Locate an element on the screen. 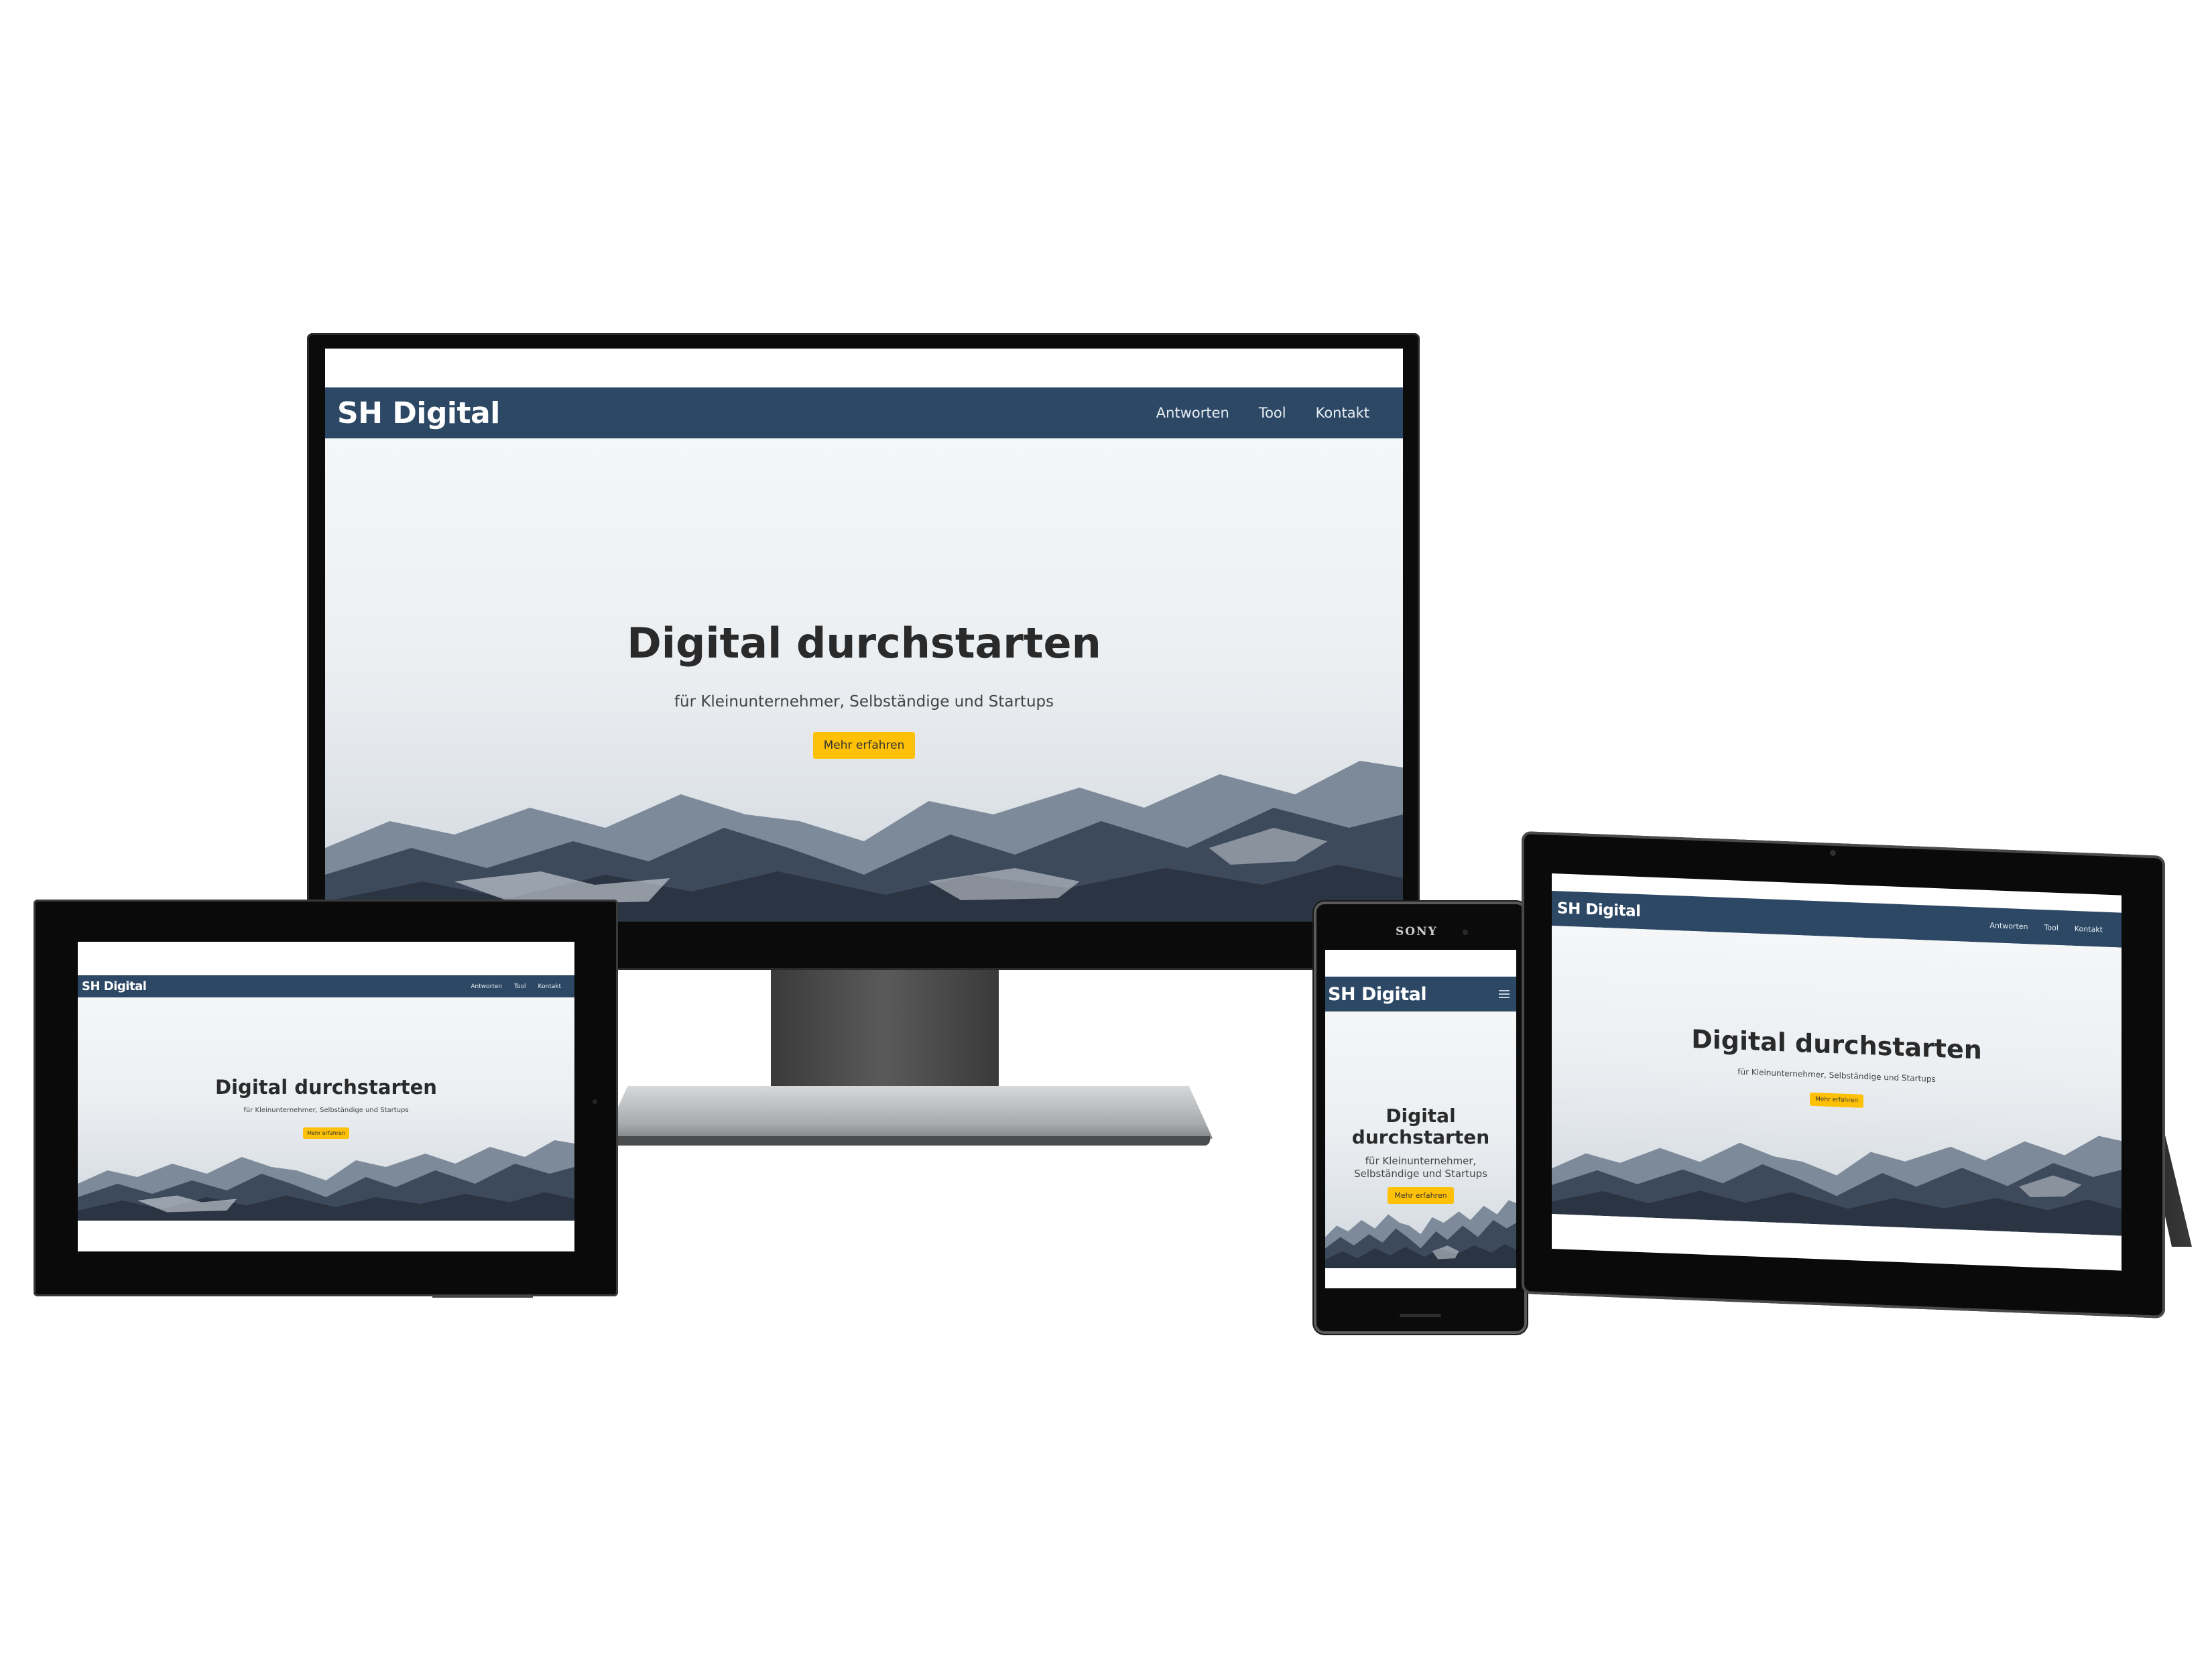 The height and width of the screenshot is (1659, 2212). site-navbar: SH Digital is located at coordinates (1420, 994).